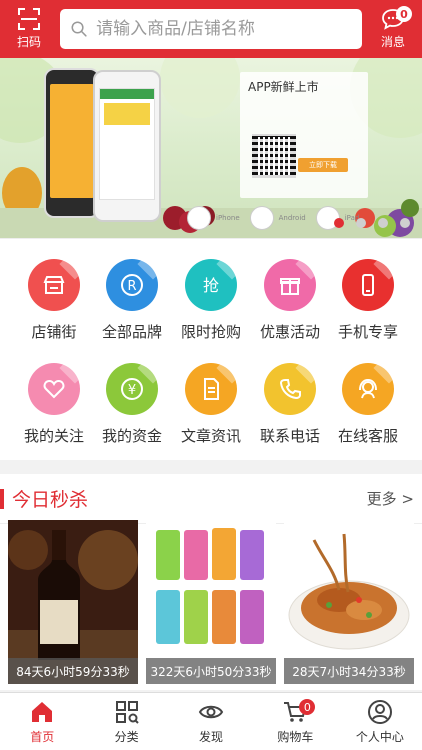 This screenshot has width=422, height=750. I want to click on scan-button: 扫码, so click(29, 29).